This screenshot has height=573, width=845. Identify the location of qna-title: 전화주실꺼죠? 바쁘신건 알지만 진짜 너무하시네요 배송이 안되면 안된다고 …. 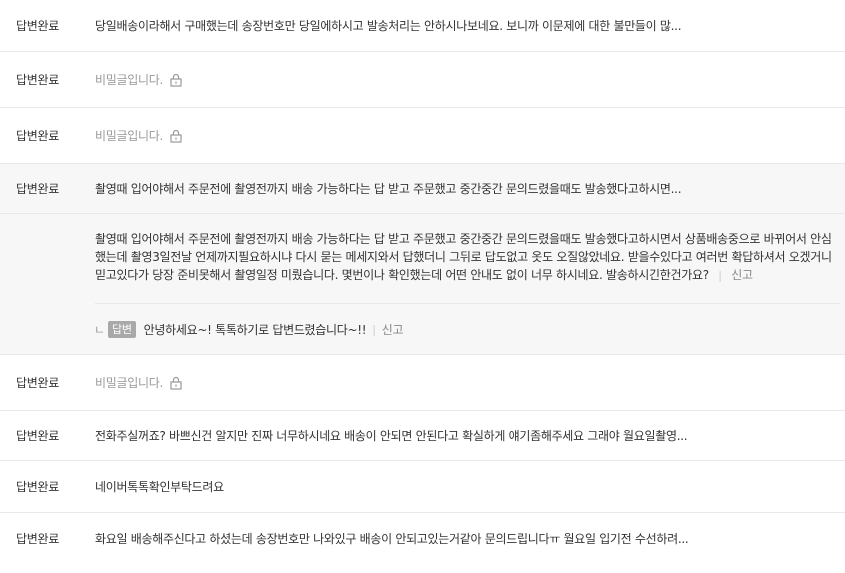
(470, 435).